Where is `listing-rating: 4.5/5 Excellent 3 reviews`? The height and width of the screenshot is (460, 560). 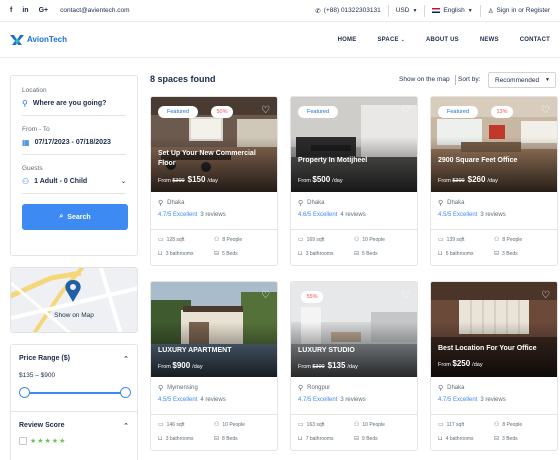
listing-rating: 4.5/5 Excellent 3 reviews is located at coordinates (494, 215).